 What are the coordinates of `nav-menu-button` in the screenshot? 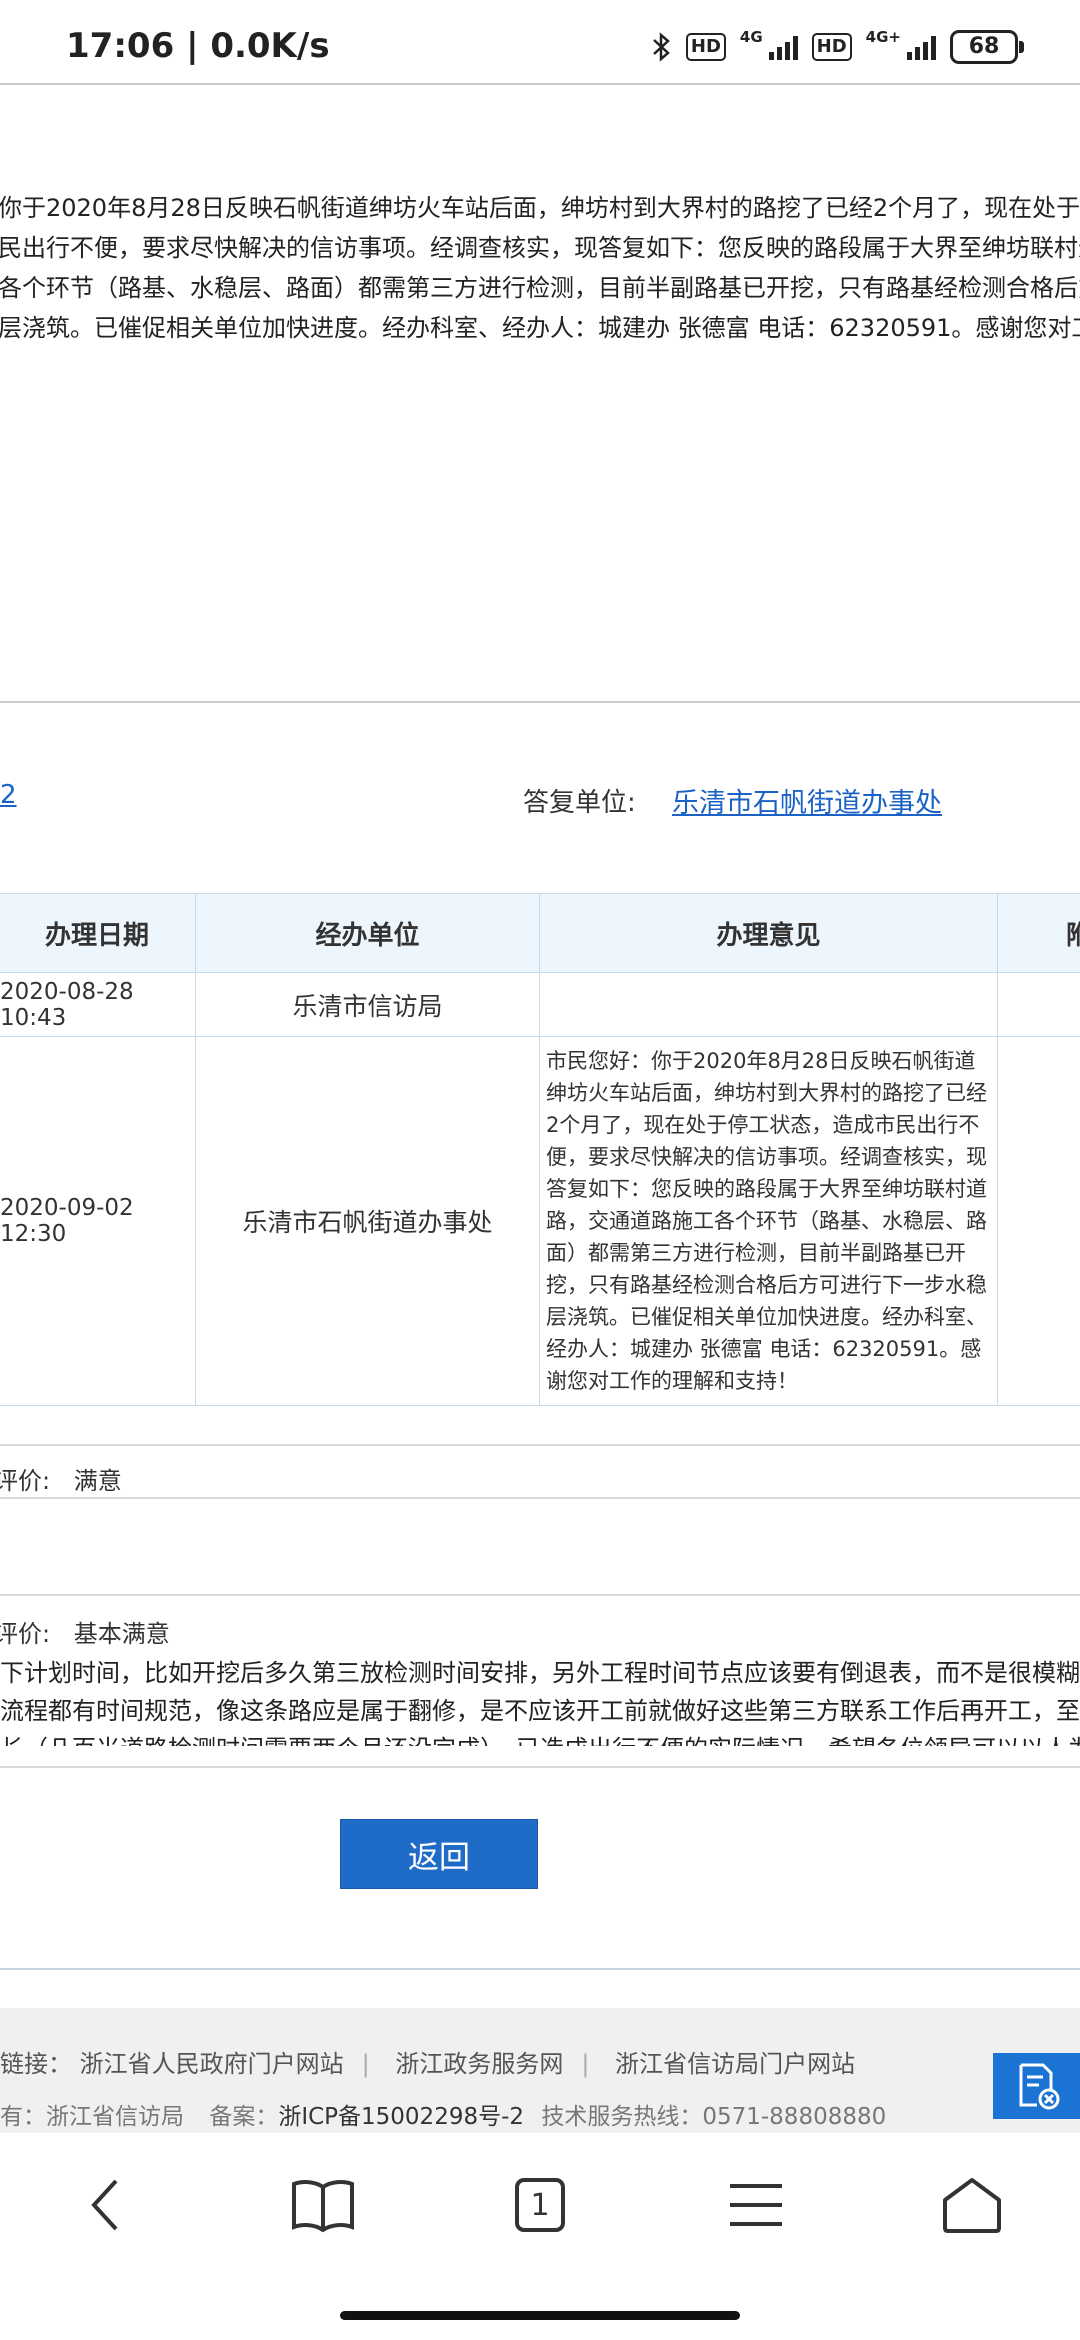 It's located at (756, 2205).